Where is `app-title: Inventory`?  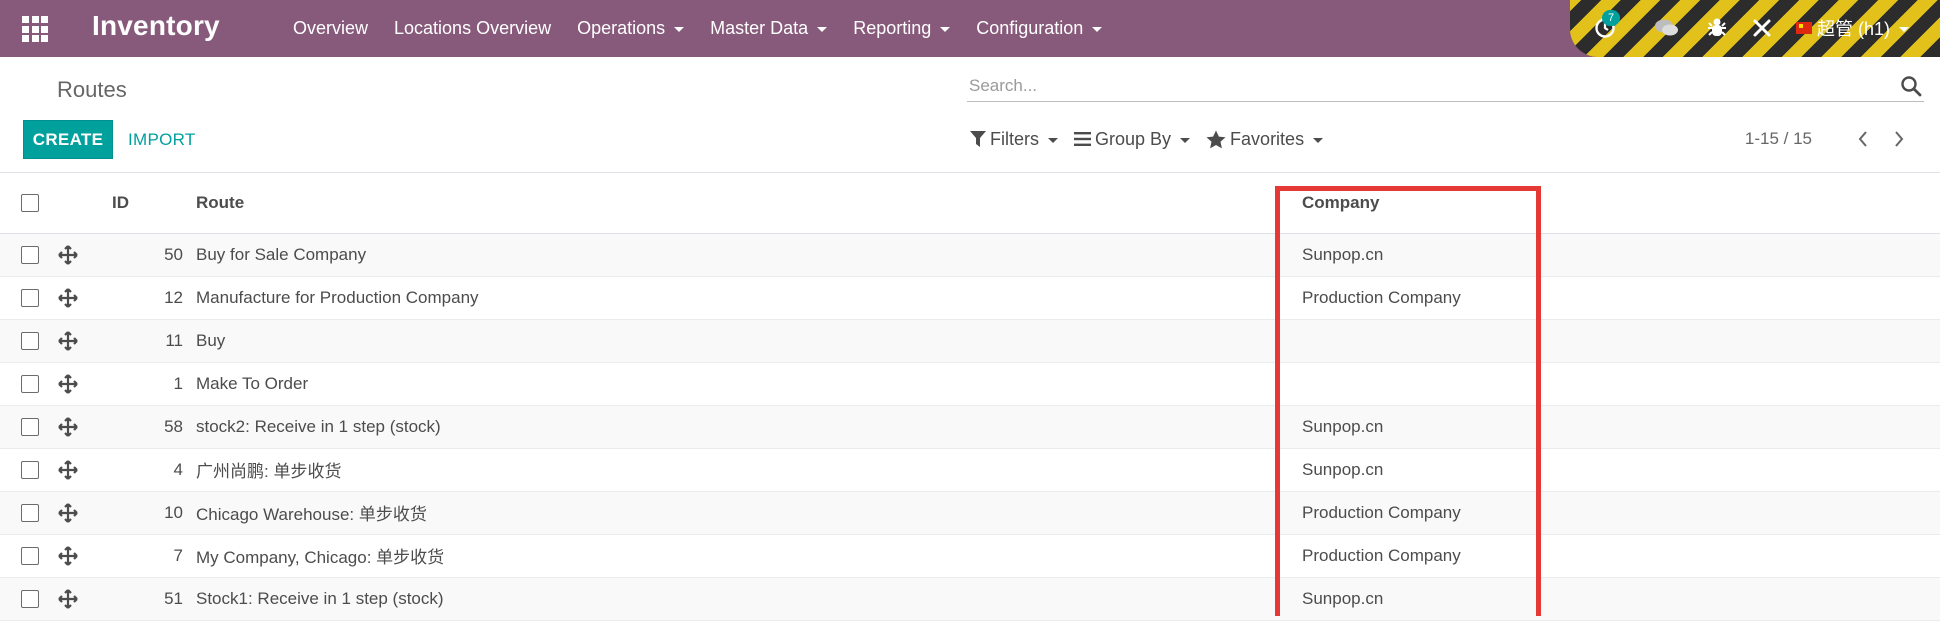 app-title: Inventory is located at coordinates (156, 26).